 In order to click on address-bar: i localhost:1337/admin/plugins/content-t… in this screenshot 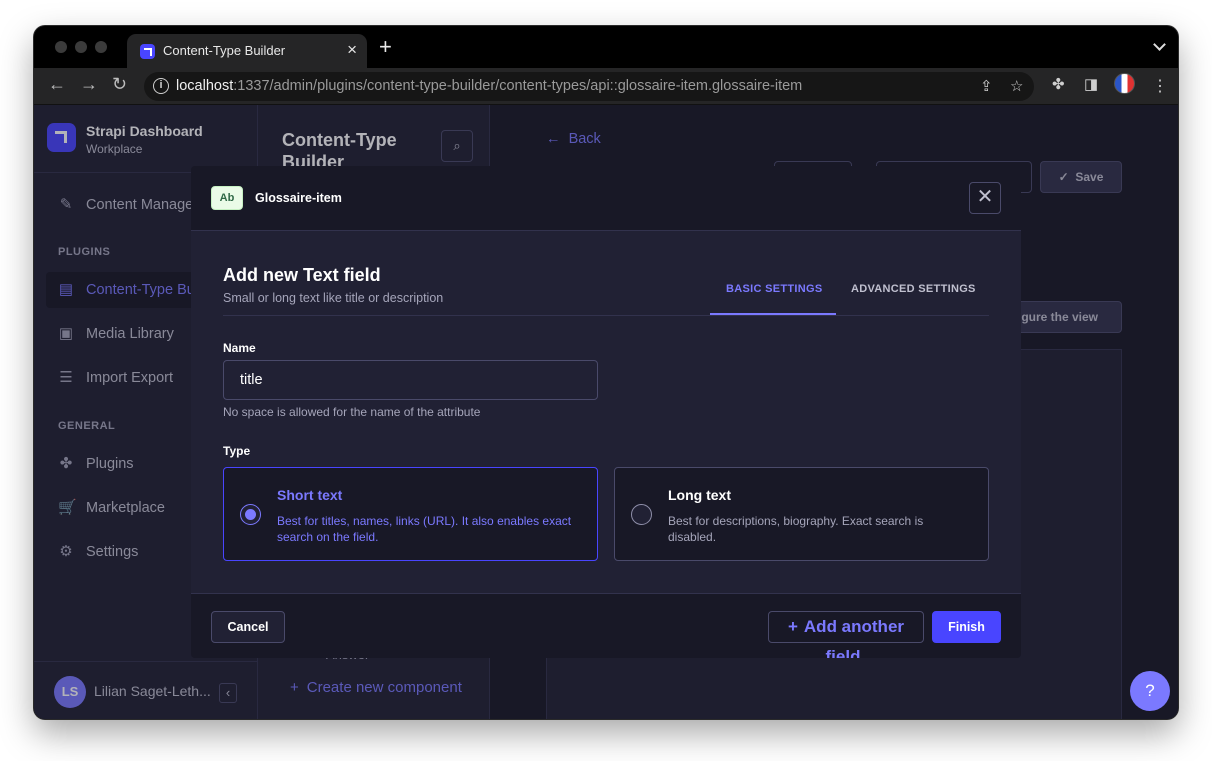, I will do `click(589, 86)`.